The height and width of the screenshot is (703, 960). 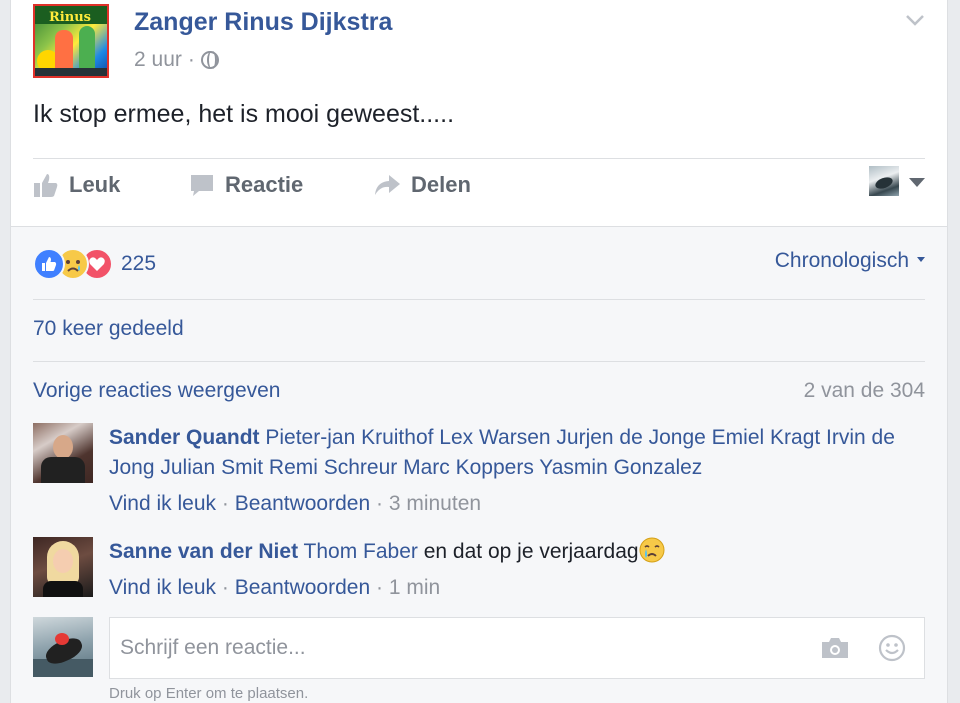 I want to click on comment-label: Reactie, so click(x=264, y=184).